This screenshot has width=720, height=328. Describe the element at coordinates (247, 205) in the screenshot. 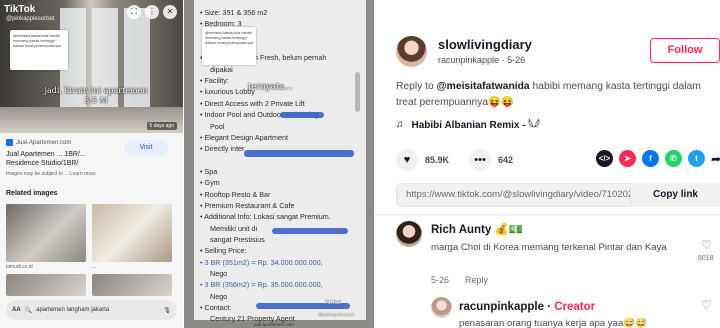

I see `listing-line: • Premium Restaurant & Cafe` at that location.